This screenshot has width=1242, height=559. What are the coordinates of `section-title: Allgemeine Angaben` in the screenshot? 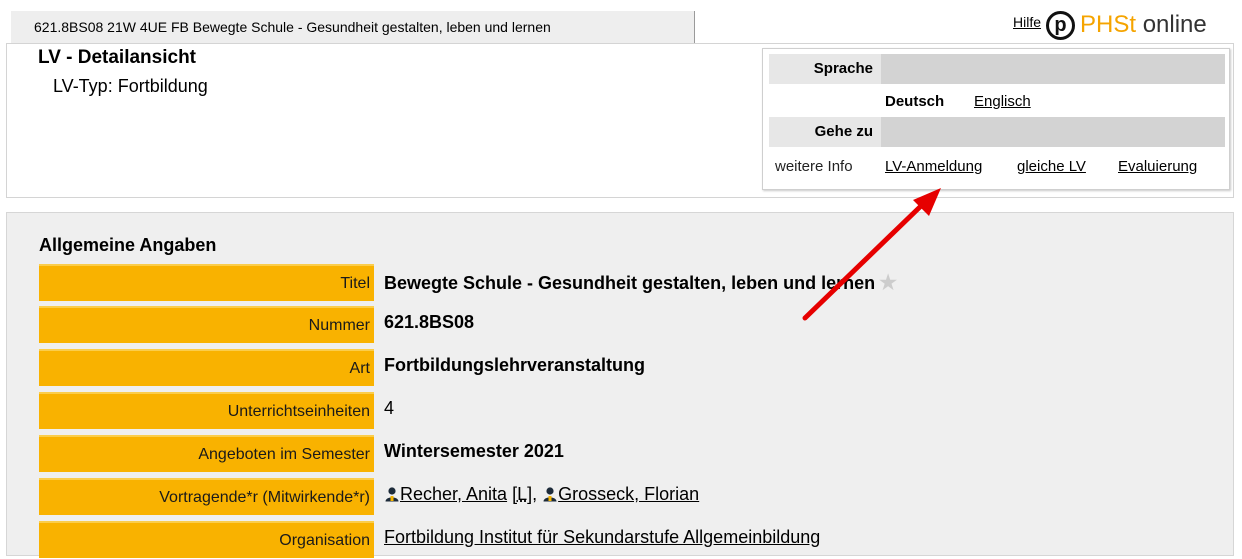 It's located at (128, 245).